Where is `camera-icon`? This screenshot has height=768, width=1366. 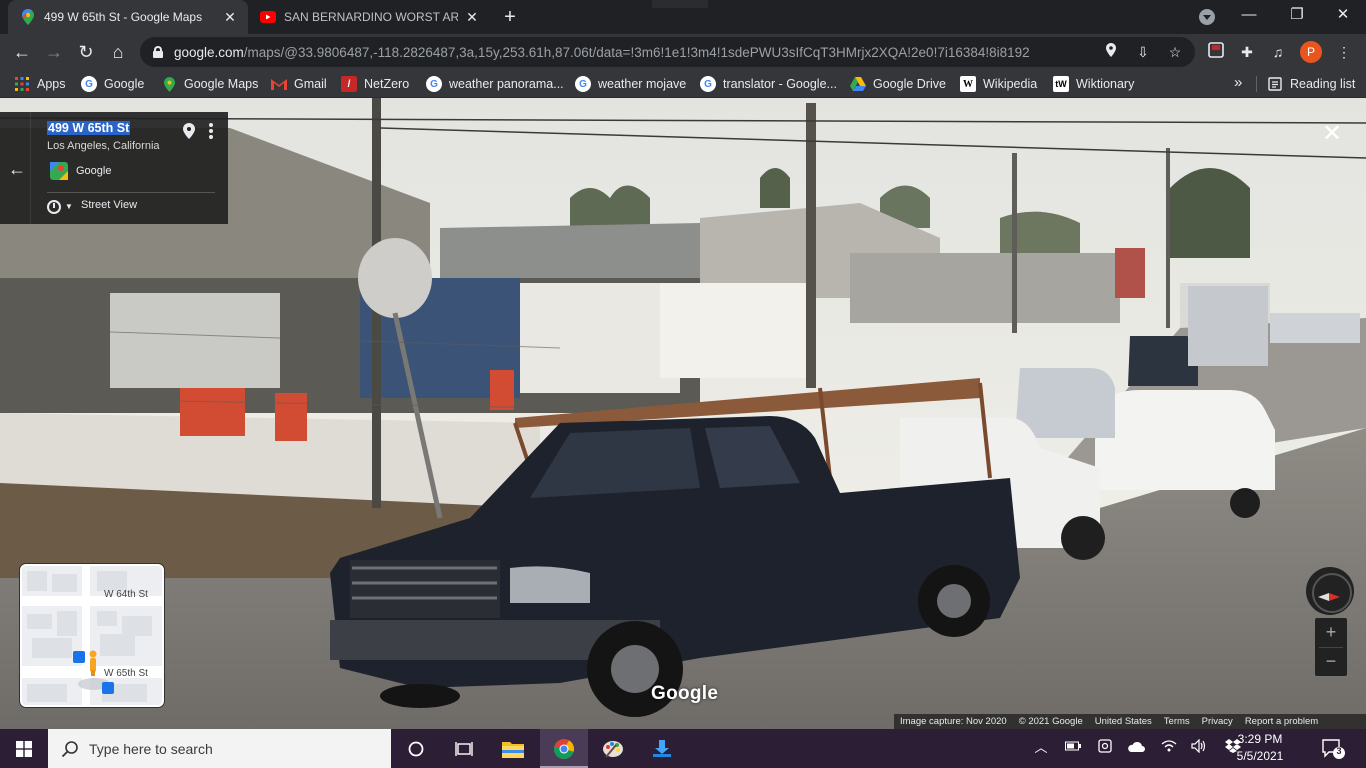 camera-icon is located at coordinates (1105, 748).